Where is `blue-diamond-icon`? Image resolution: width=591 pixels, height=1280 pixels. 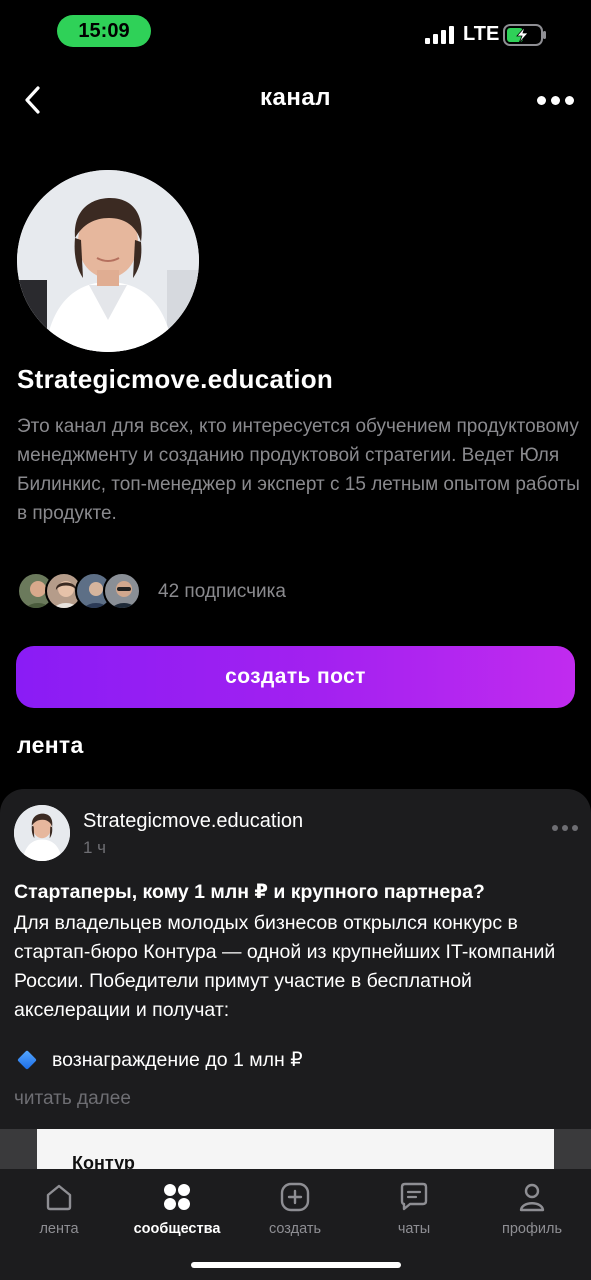
blue-diamond-icon is located at coordinates (27, 1060).